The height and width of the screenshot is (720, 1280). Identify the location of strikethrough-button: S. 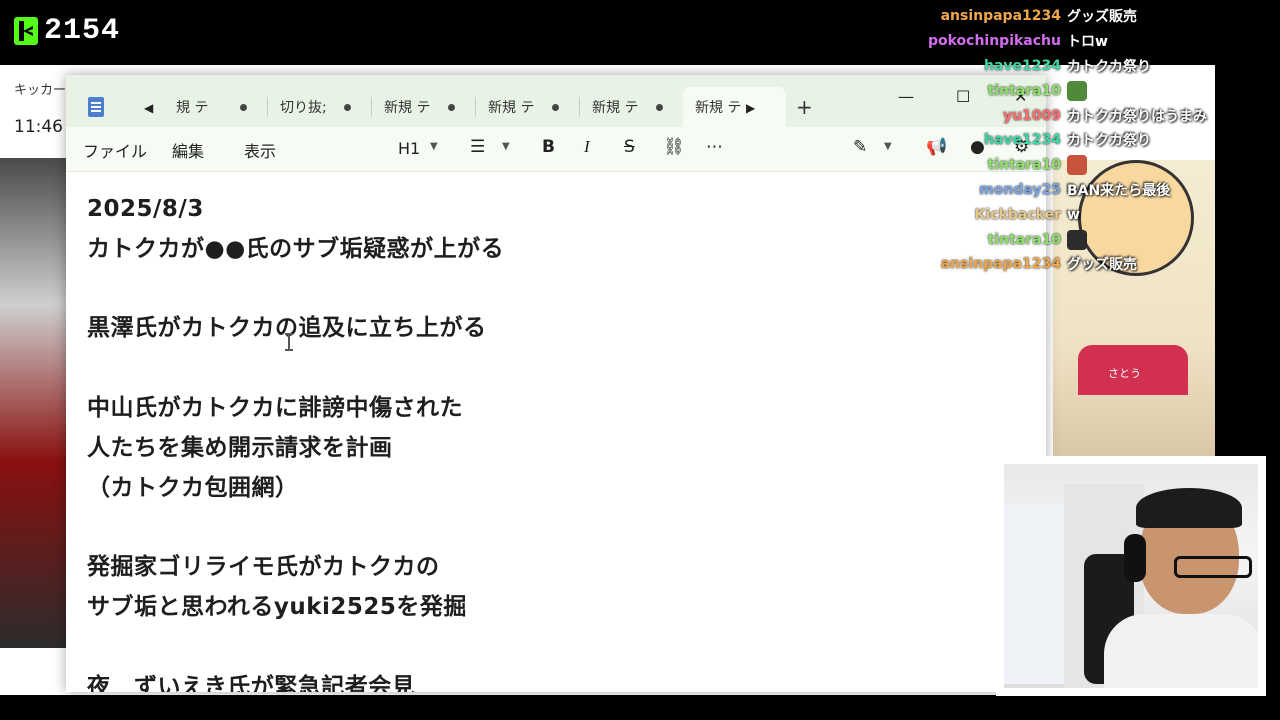
(629, 147).